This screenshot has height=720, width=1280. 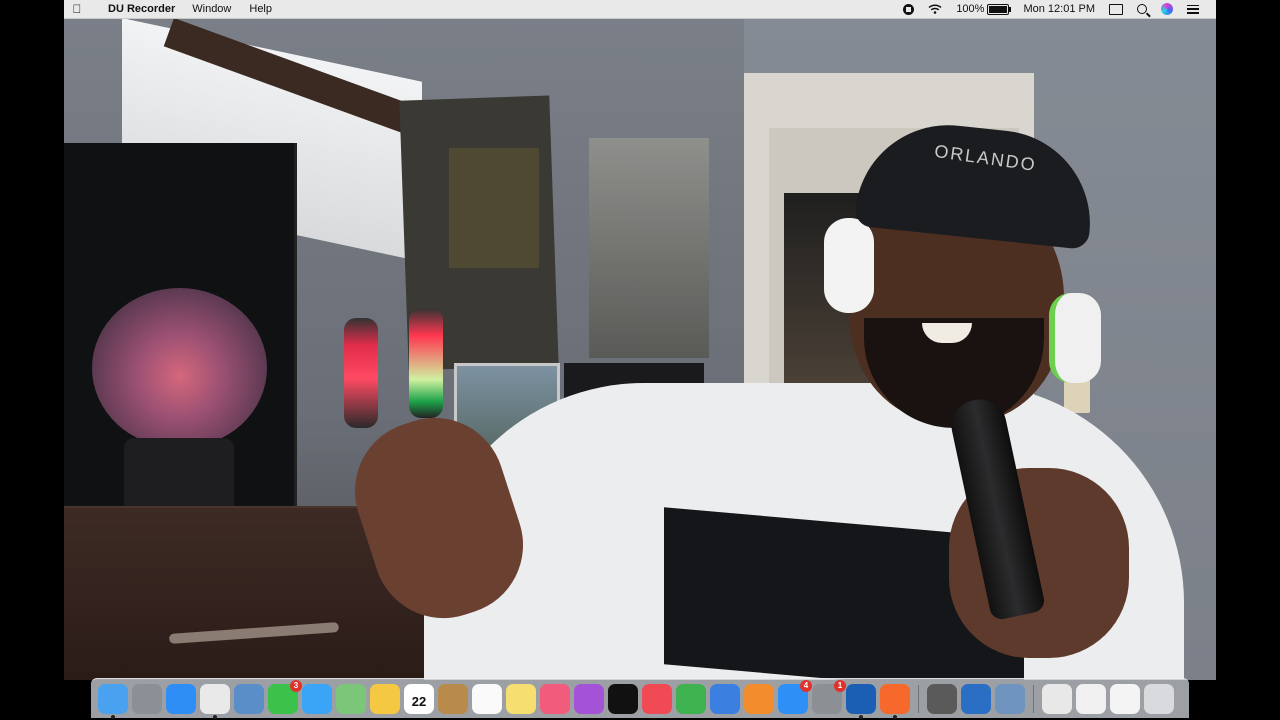 I want to click on menu-extras: 100% Mon 12:01 PM, so click(x=1056, y=9).